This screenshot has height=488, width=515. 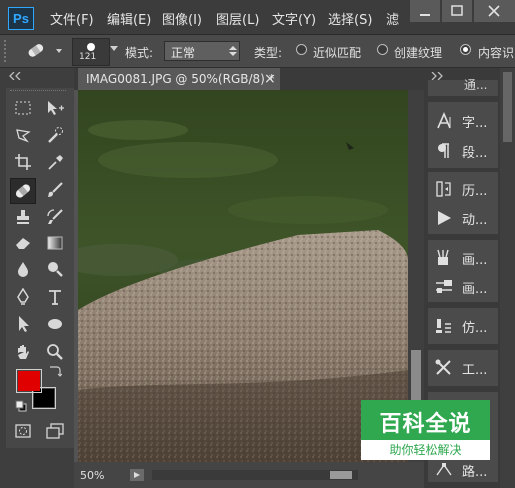 I want to click on type-radio-content-aware, so click(x=465, y=49).